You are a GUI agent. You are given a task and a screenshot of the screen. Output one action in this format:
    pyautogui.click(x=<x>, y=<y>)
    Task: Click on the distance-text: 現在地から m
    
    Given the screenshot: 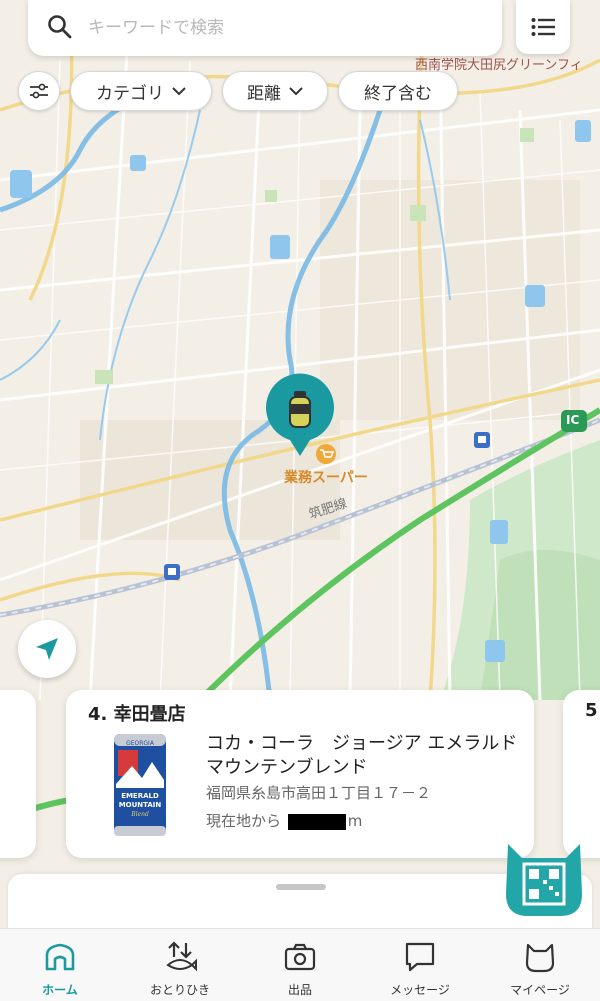 What is the action you would take?
    pyautogui.click(x=284, y=820)
    